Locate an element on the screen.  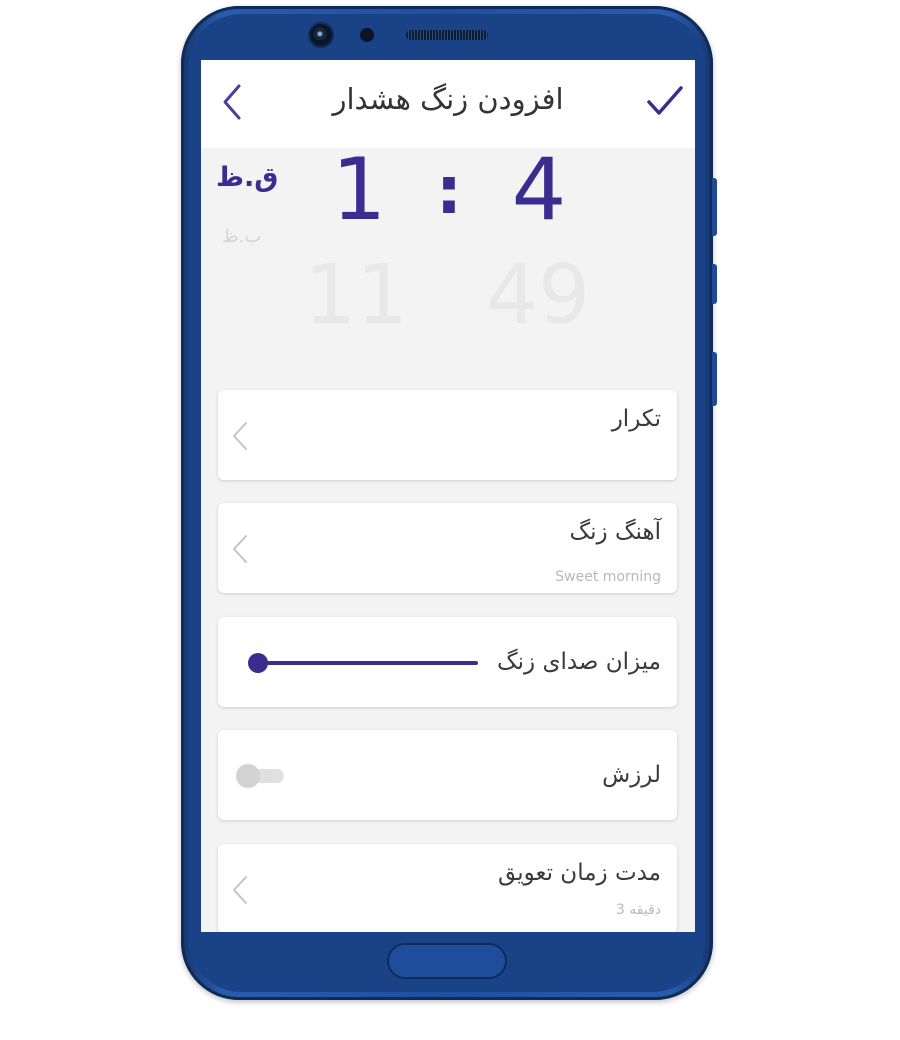
vibration-toggle is located at coordinates (260, 776).